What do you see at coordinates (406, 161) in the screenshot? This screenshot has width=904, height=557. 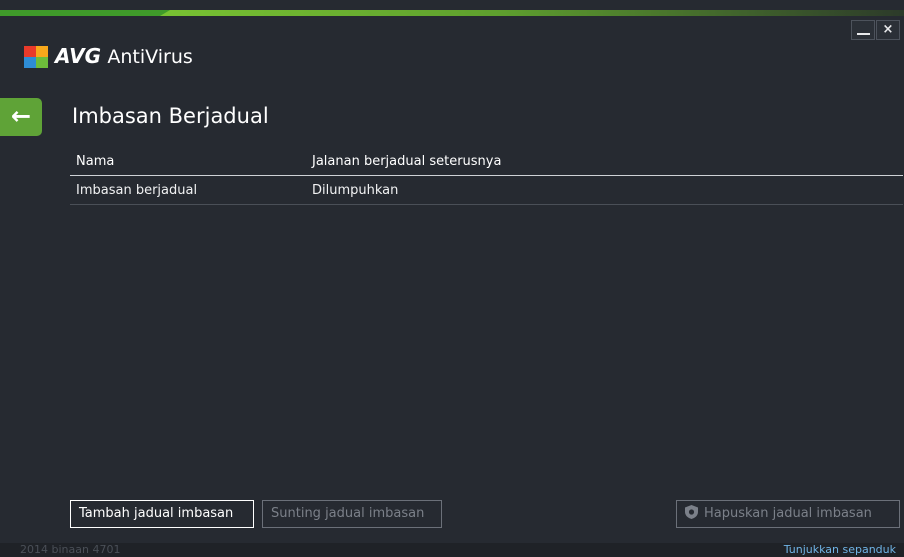 I see `column-header-next-run: Jalanan berjadual seterusnya` at bounding box center [406, 161].